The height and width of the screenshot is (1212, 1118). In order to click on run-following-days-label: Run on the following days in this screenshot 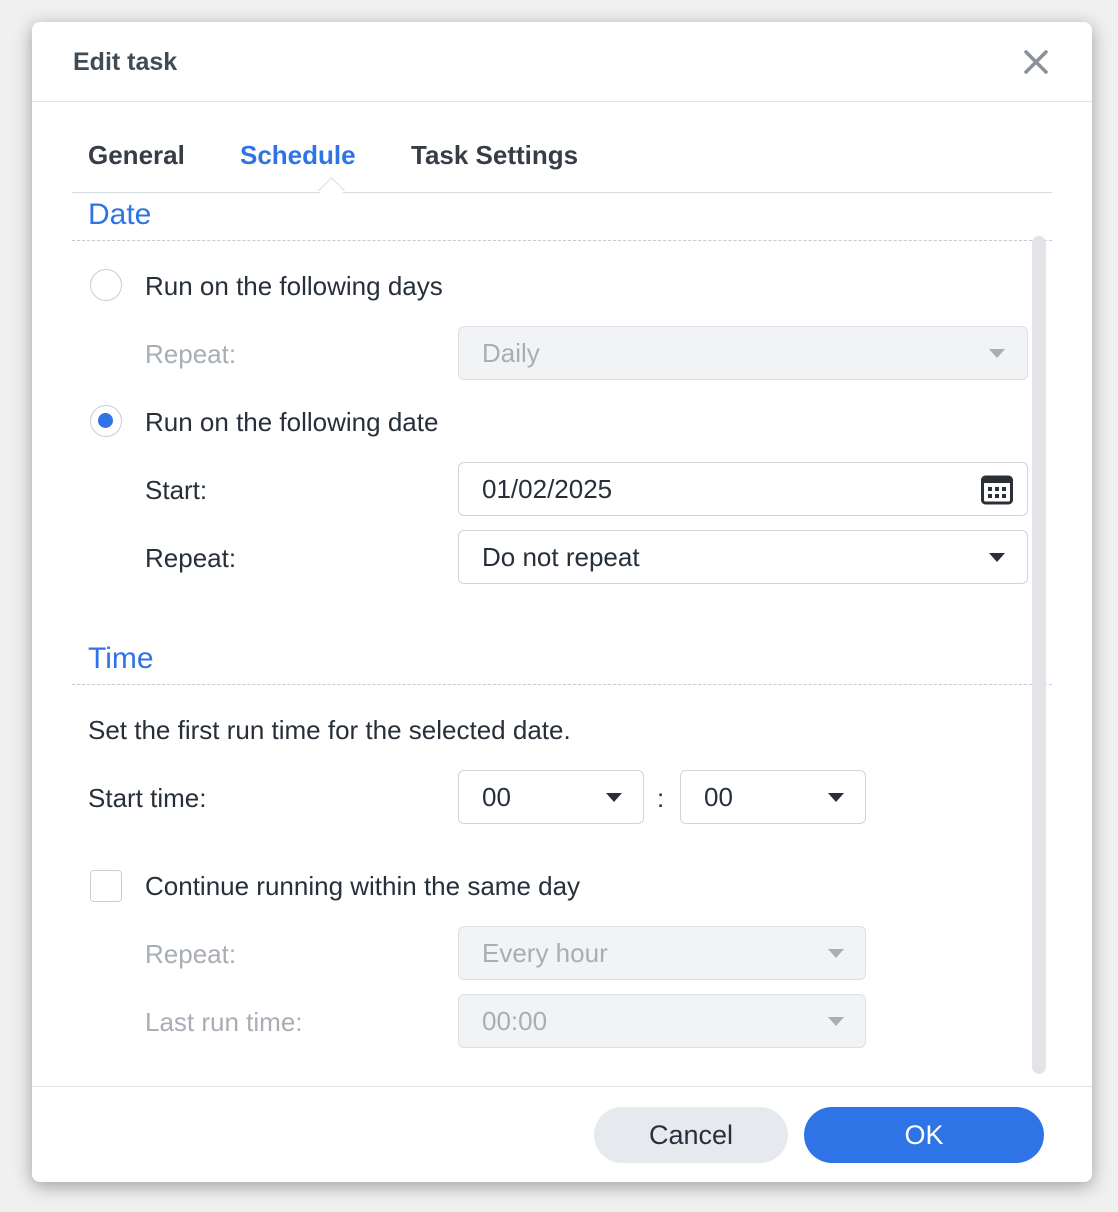, I will do `click(294, 286)`.